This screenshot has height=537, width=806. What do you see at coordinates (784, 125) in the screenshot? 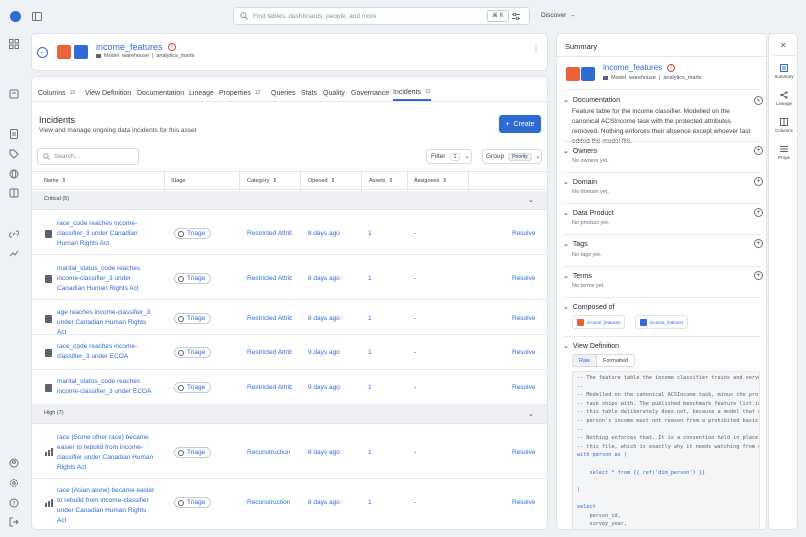
I see `rail-columns: Columns` at bounding box center [784, 125].